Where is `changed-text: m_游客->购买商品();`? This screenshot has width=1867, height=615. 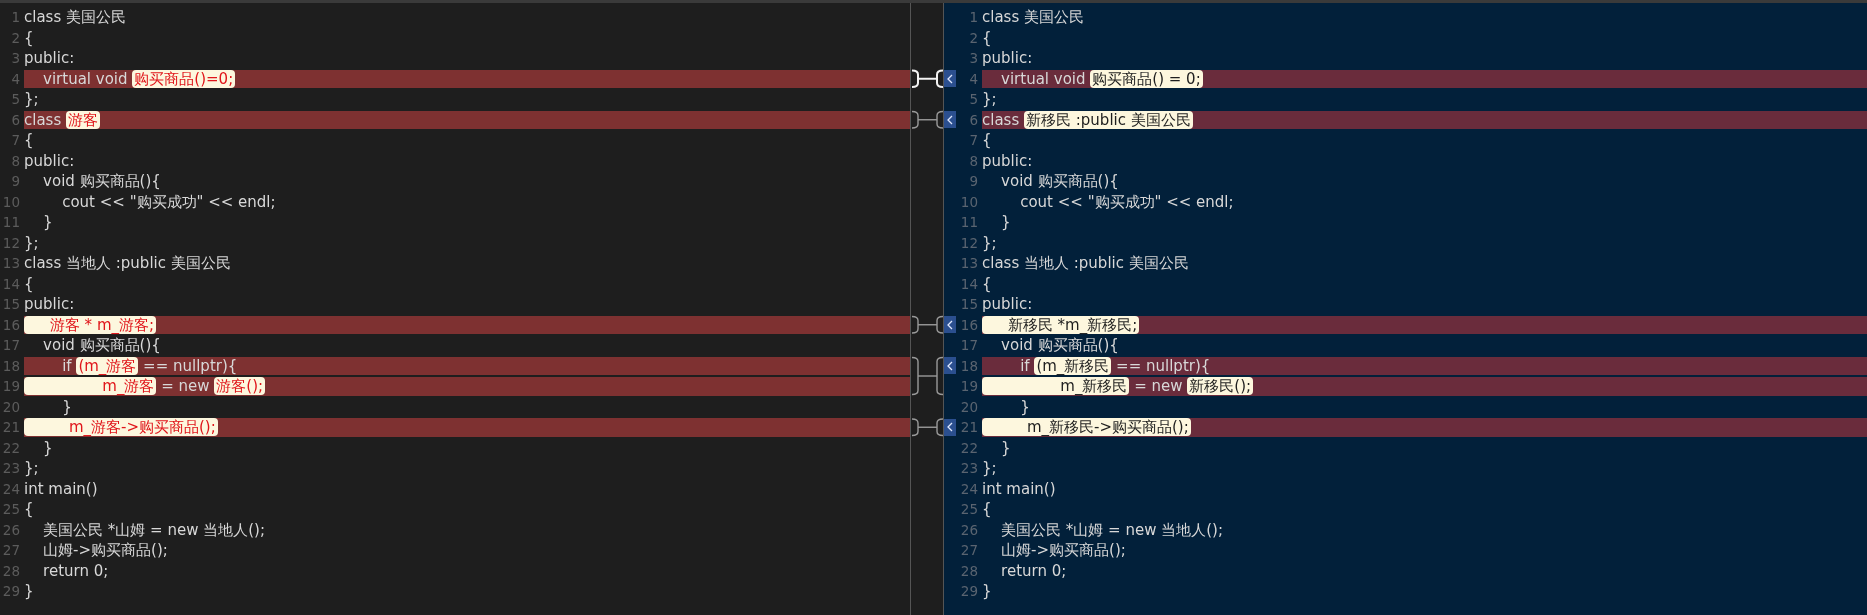 changed-text: m_游客->购买商品(); is located at coordinates (121, 427).